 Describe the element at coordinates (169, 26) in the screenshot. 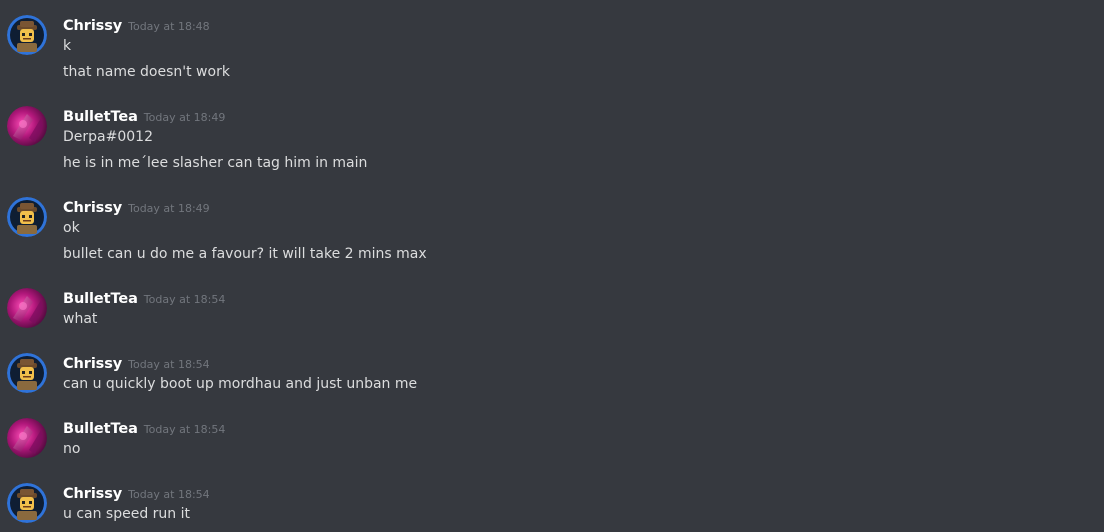

I see `timestamp: Today at 18:48` at that location.